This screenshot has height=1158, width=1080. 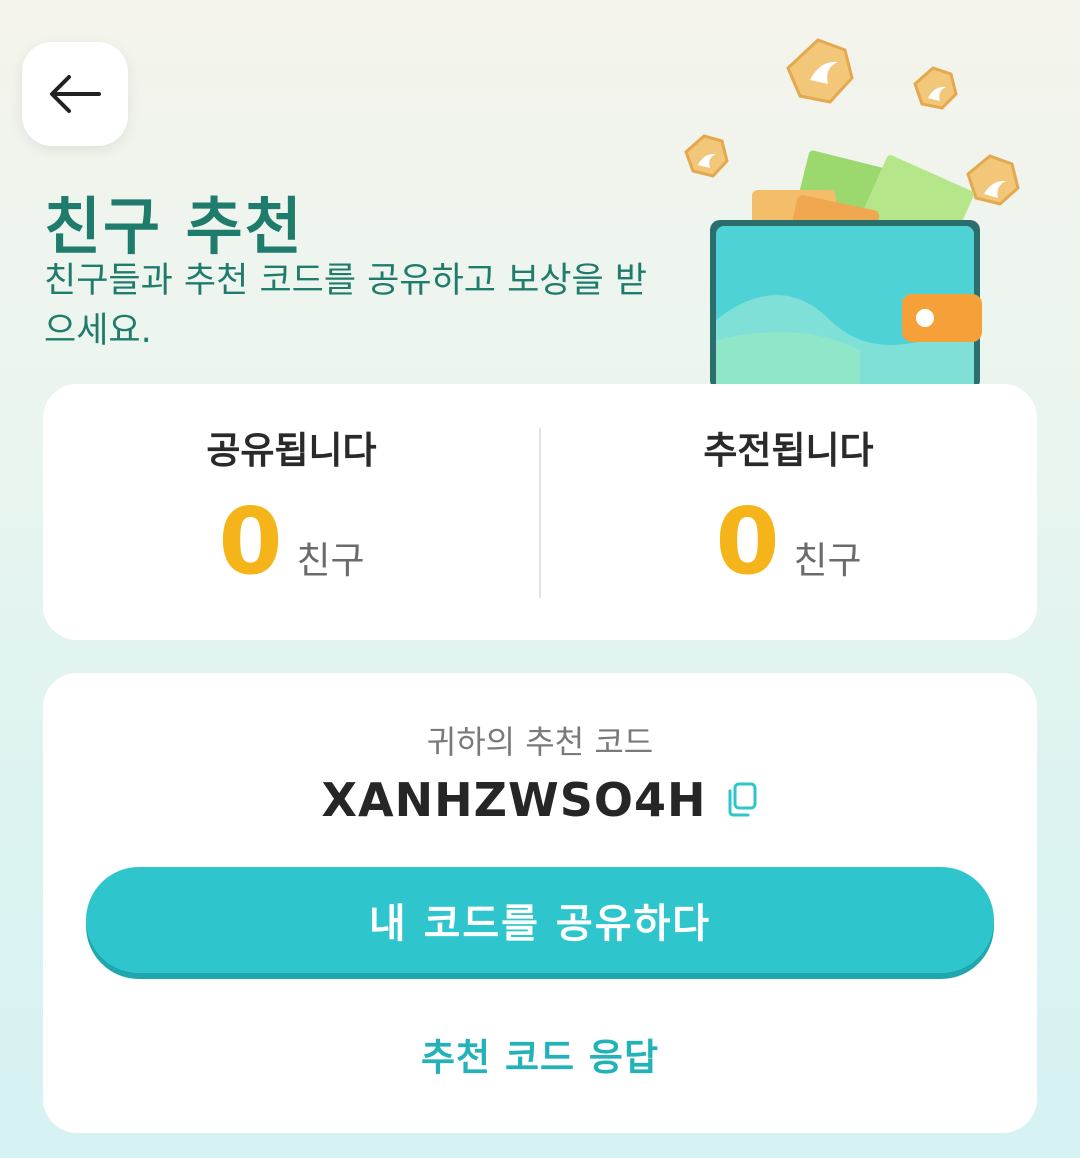 What do you see at coordinates (788, 450) in the screenshot?
I see `referred-label: 추전됩니다` at bounding box center [788, 450].